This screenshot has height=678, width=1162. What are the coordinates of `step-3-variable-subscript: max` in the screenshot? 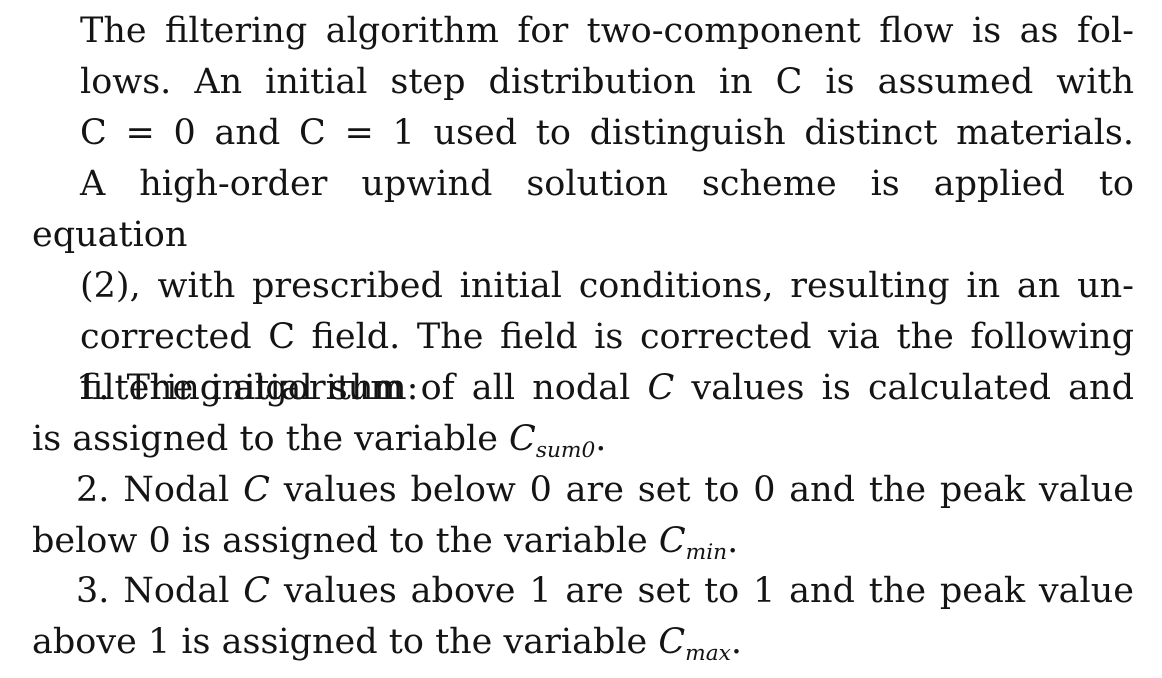 It's located at (708, 653).